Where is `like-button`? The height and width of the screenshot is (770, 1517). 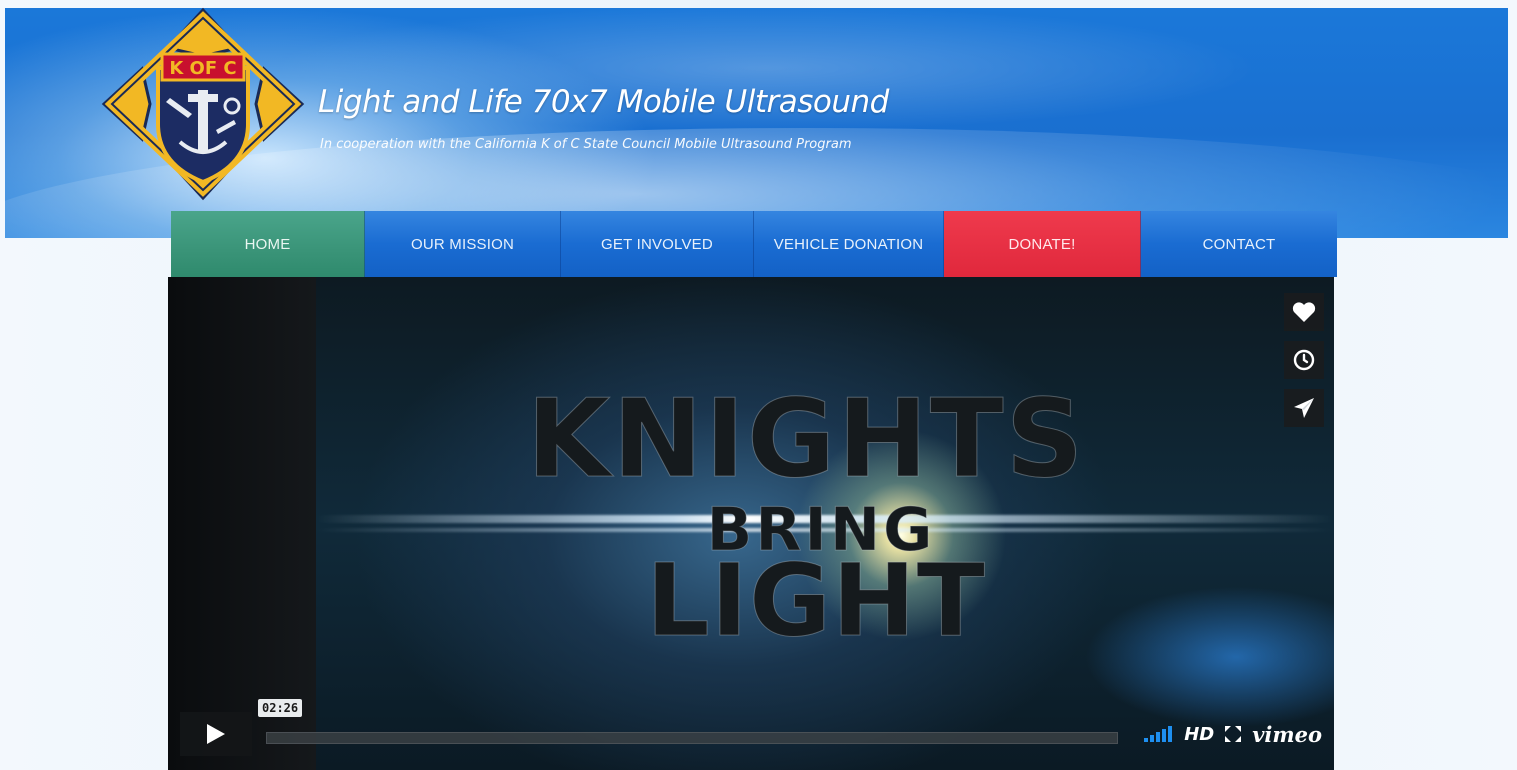
like-button is located at coordinates (1304, 312).